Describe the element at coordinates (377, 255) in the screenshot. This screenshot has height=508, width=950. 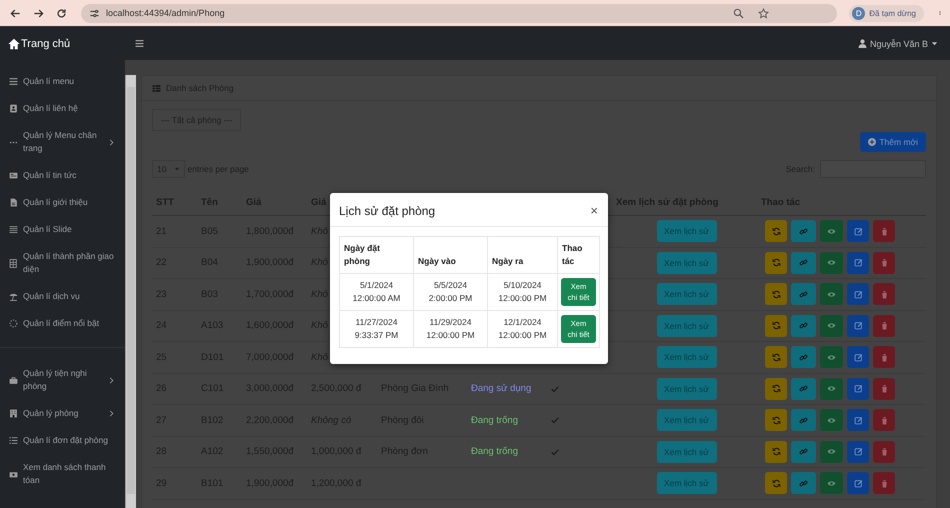
I see `column-header: Ngày đặt phòng` at that location.